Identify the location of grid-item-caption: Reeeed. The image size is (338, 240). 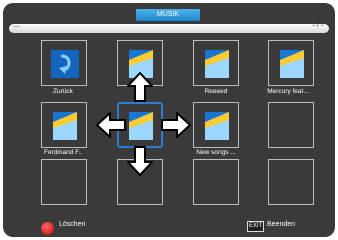
(216, 91).